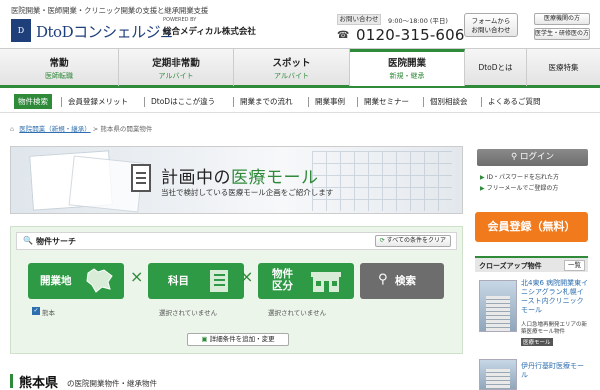 The image size is (600, 390). Describe the element at coordinates (59, 63) in the screenshot. I see `nav-fulltime-title: 常勤` at that location.